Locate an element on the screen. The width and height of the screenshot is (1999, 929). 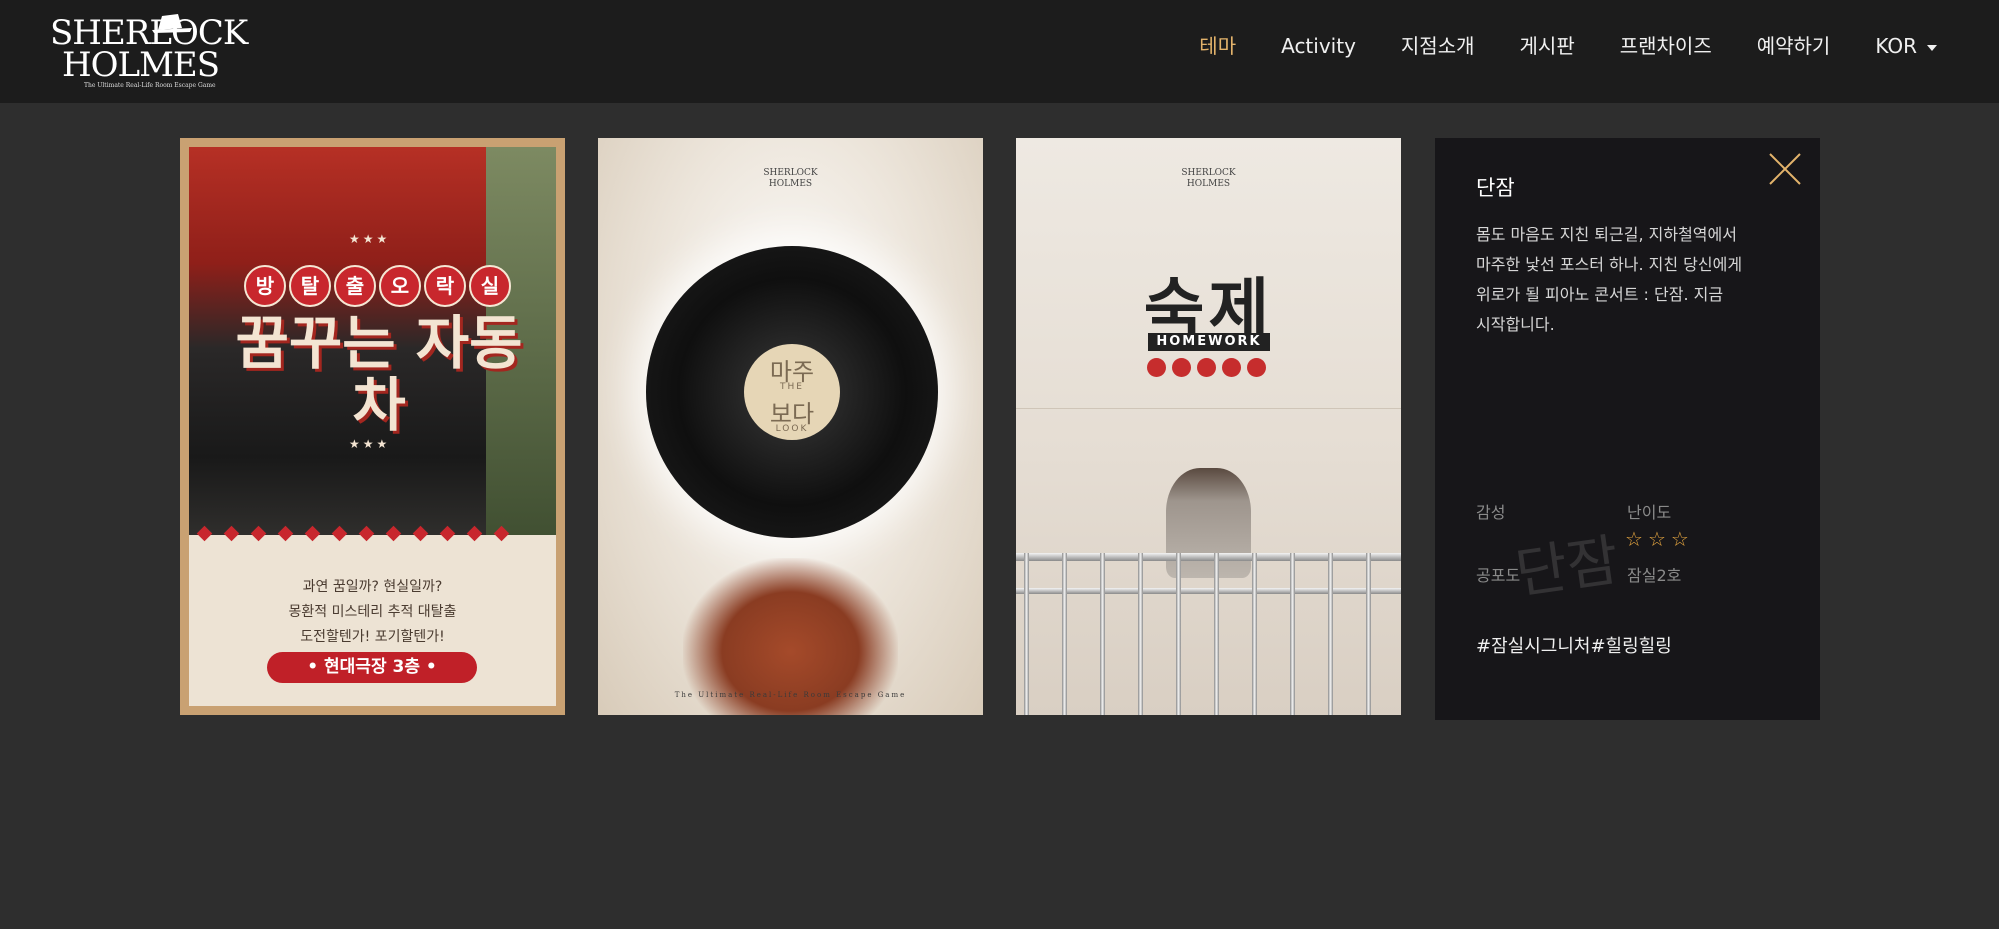
nav-branches: 지점소개 is located at coordinates (1438, 46).